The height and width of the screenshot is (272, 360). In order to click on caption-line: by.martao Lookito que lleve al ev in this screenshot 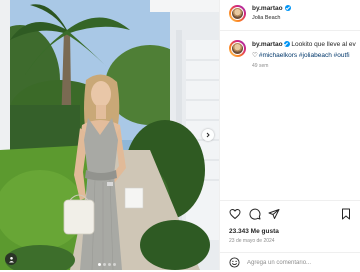, I will do `click(304, 44)`.